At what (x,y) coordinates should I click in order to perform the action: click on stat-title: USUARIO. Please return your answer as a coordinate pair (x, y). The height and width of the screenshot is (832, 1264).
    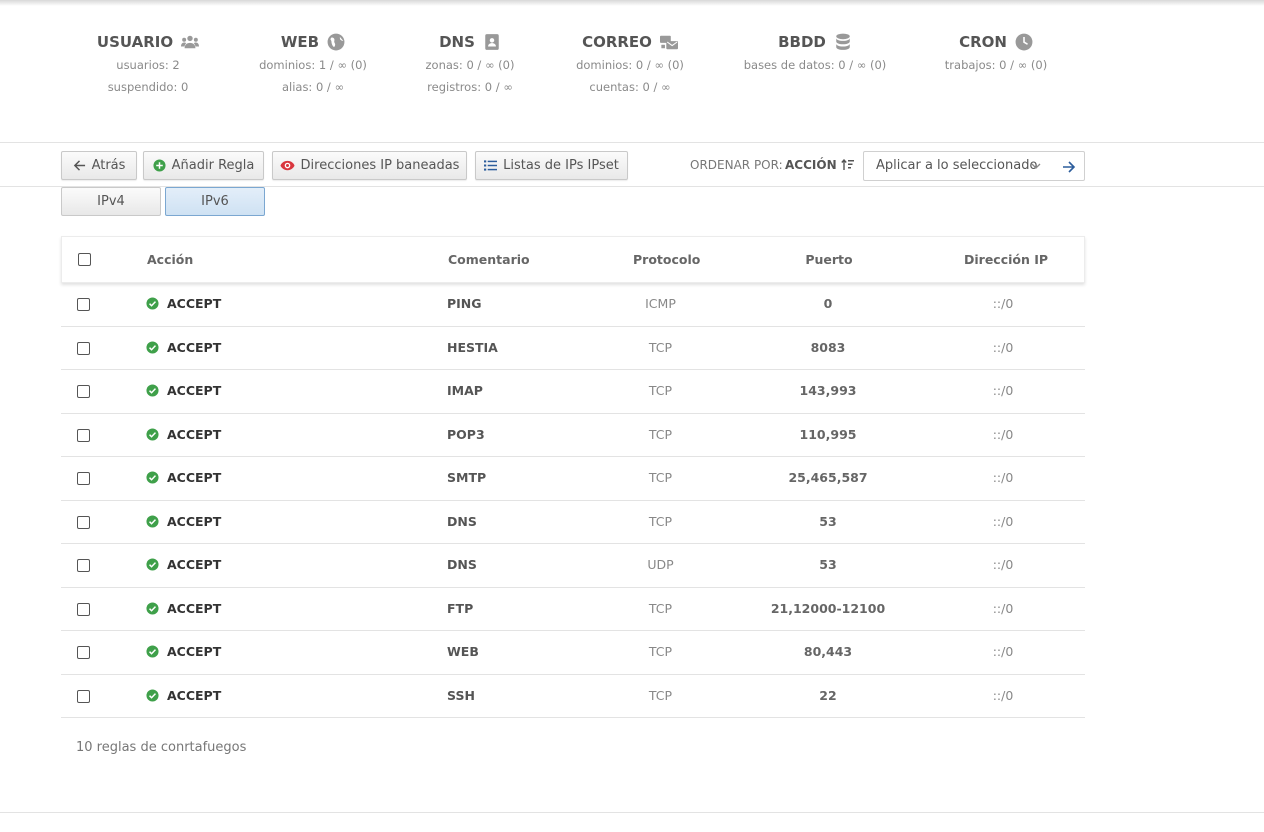
    Looking at the image, I should click on (135, 42).